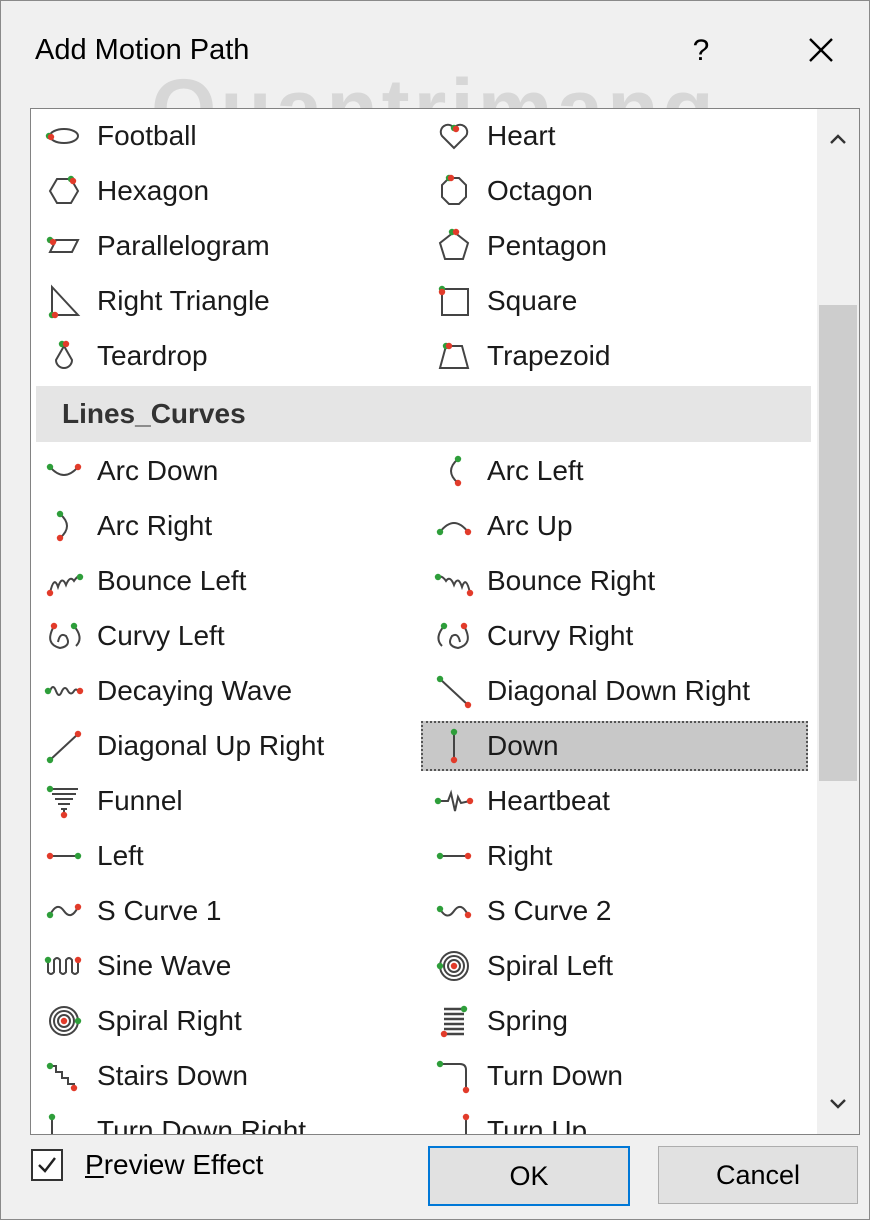 This screenshot has width=870, height=1220. I want to click on checkbox-box, so click(47, 1165).